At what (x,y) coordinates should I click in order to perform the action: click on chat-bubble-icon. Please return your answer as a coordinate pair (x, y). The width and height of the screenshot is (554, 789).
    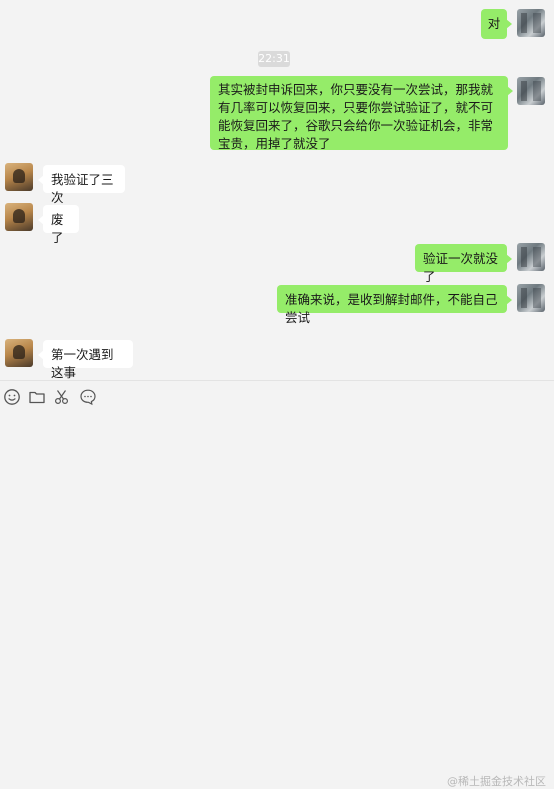
    Looking at the image, I should click on (88, 397).